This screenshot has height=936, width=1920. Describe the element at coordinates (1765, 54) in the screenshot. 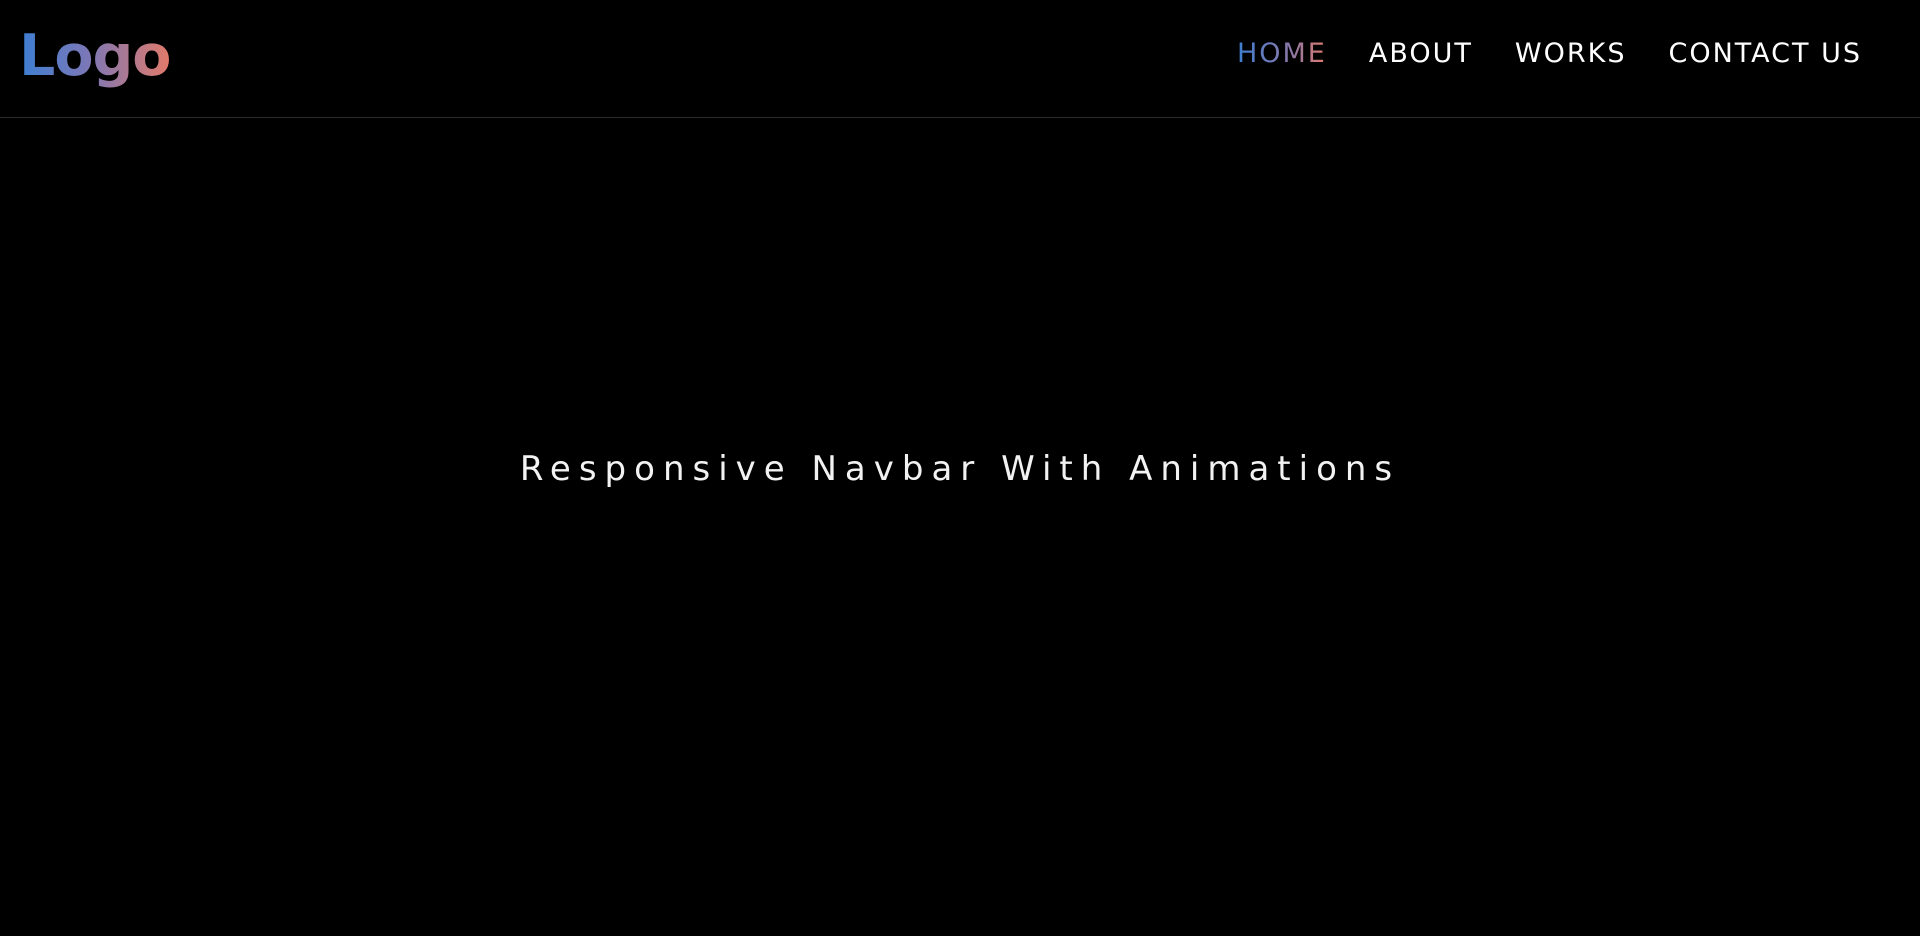

I see `nav-link-contact-us: CONTACT US` at that location.